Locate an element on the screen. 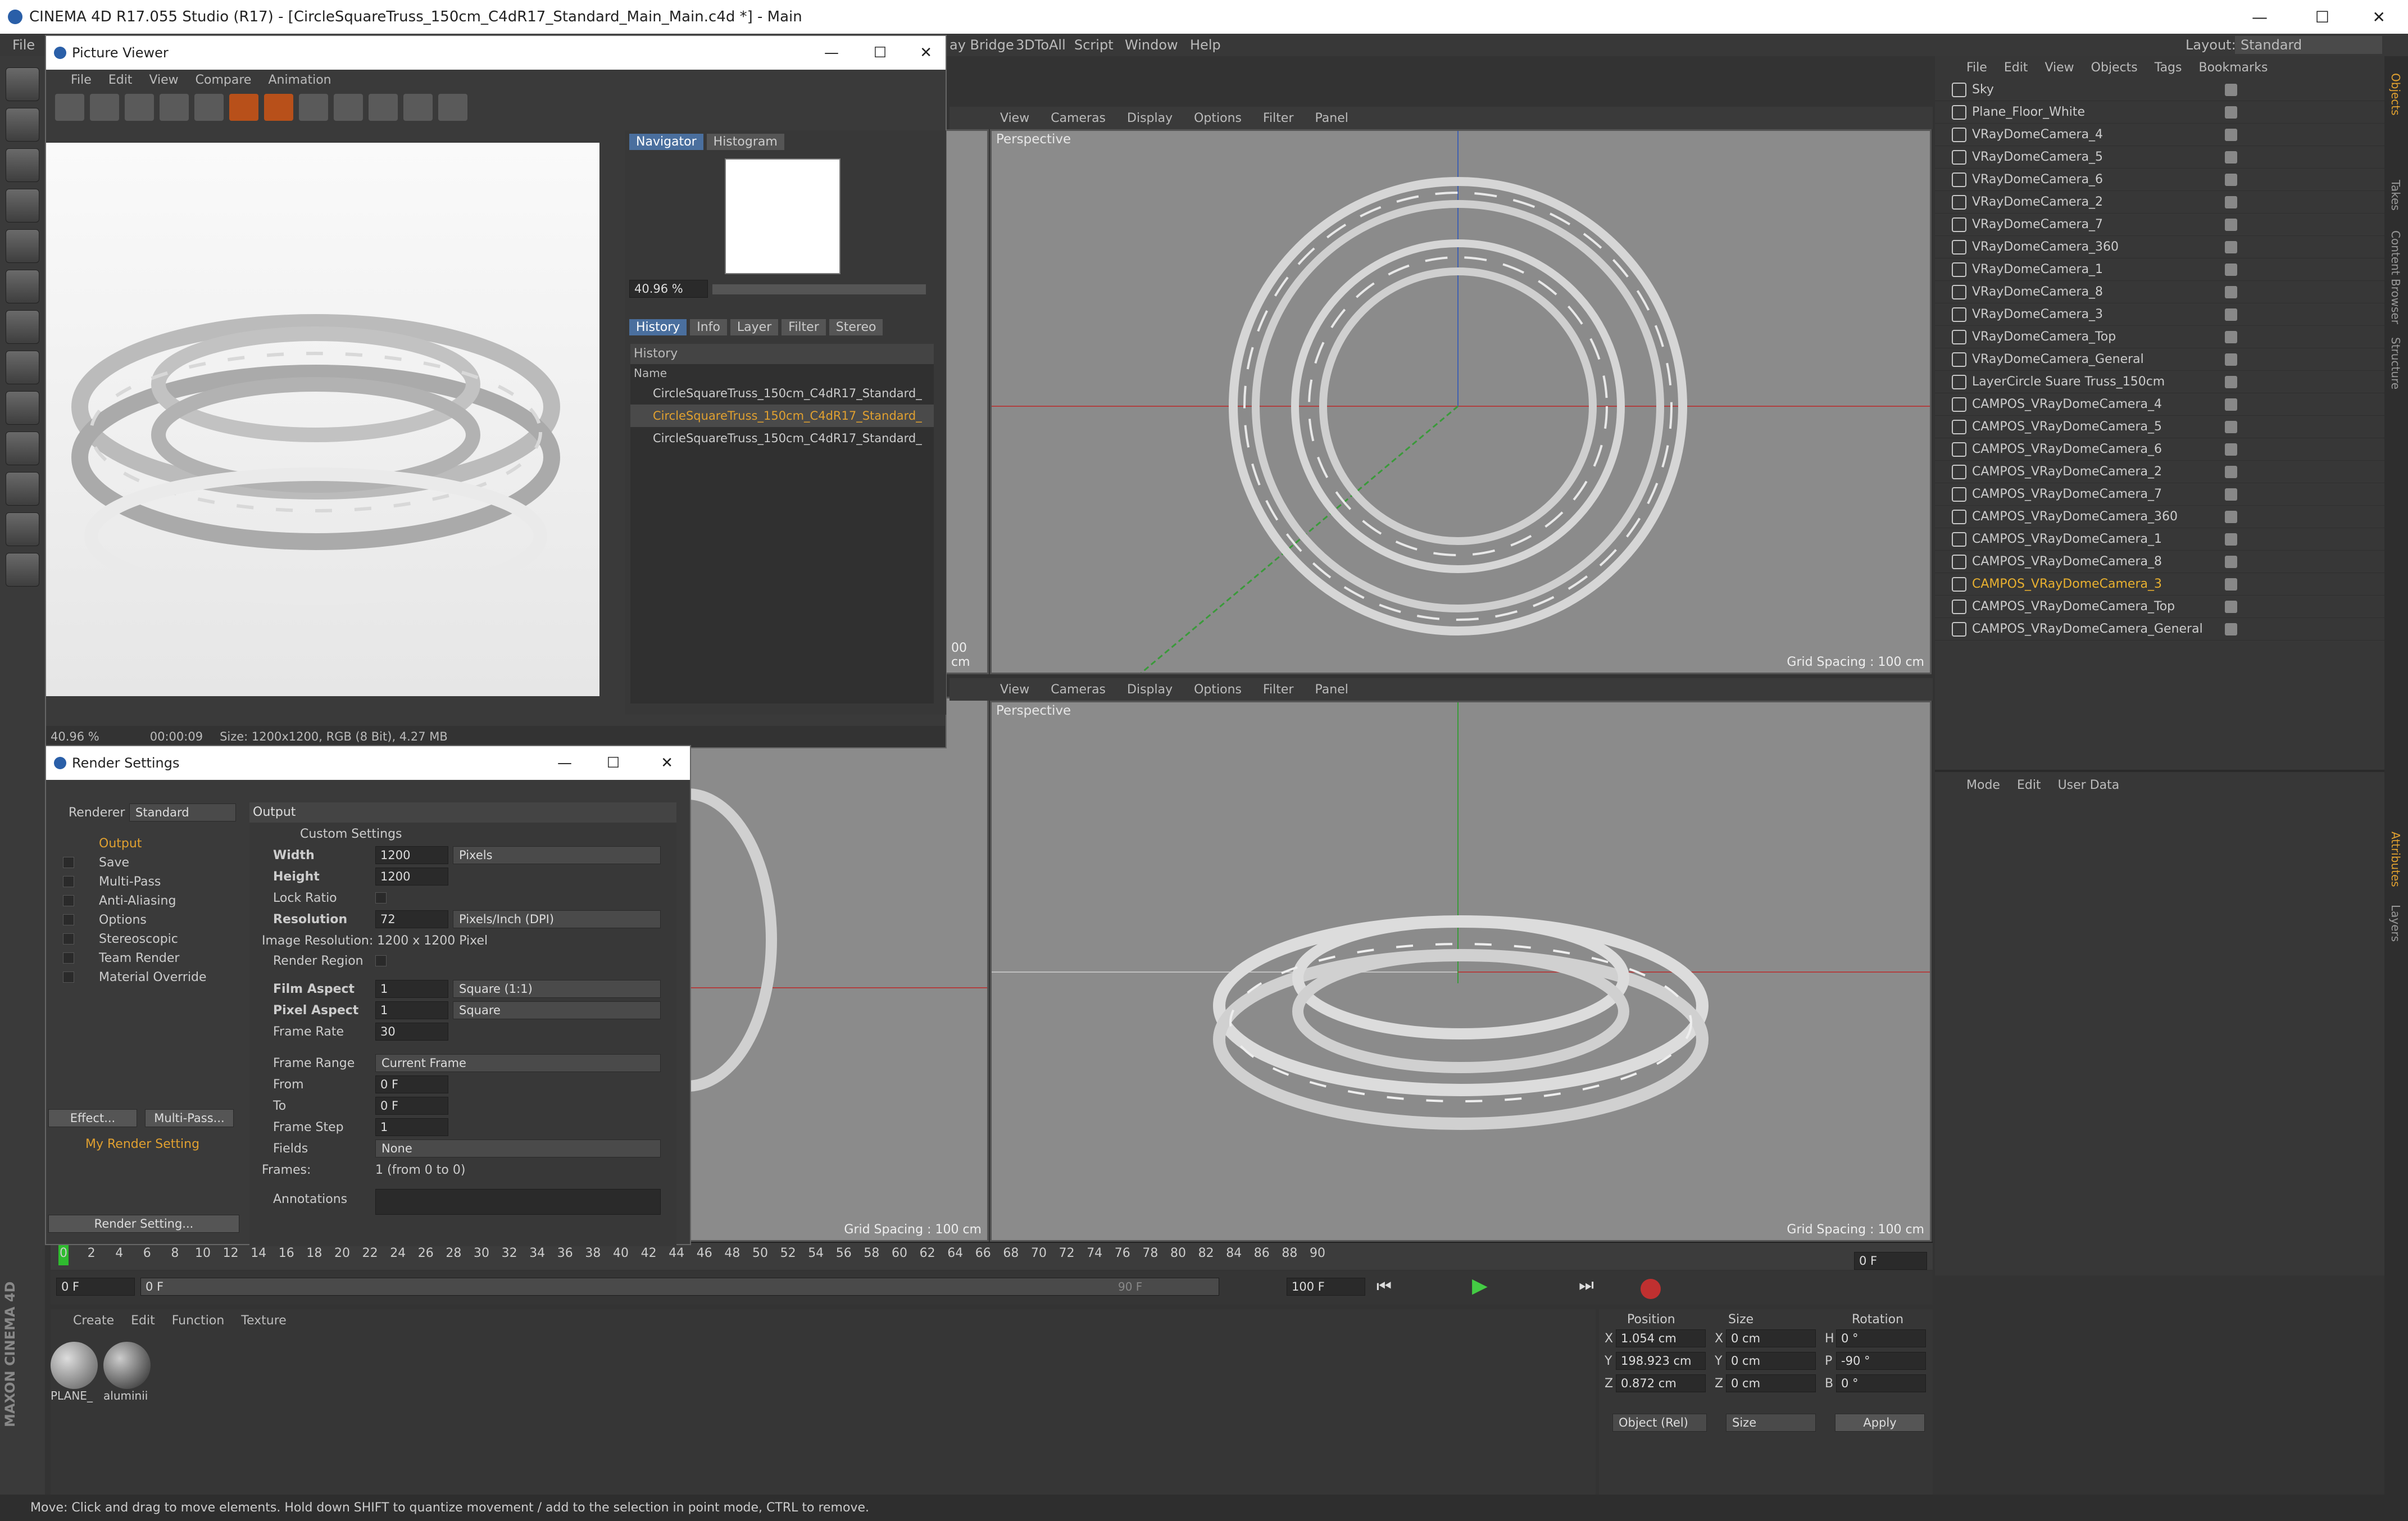 This screenshot has width=2408, height=1521. viewport-bottom-left: Grid Spacing : 100 cm is located at coordinates (837, 969).